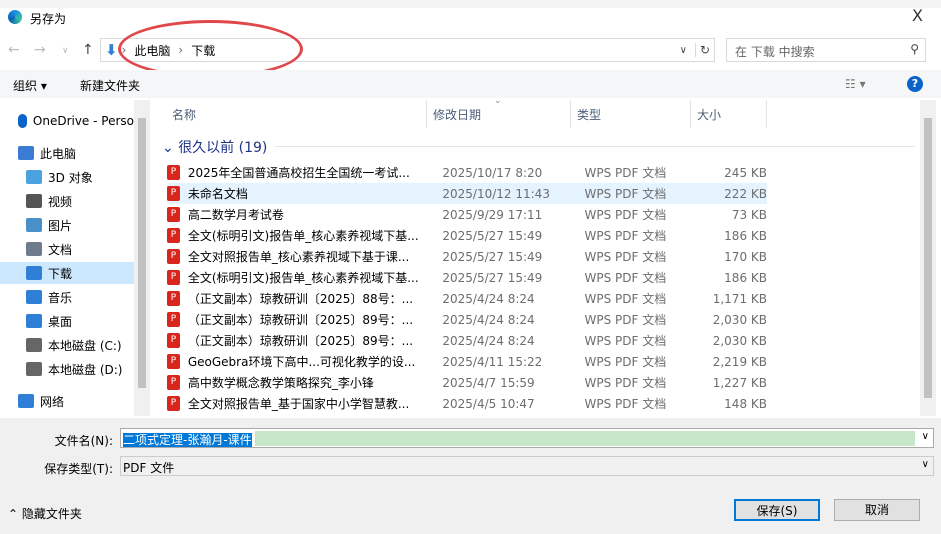 The height and width of the screenshot is (534, 941). I want to click on file-name: 高中数学概念教学策略探究_李小锋, so click(280, 383).